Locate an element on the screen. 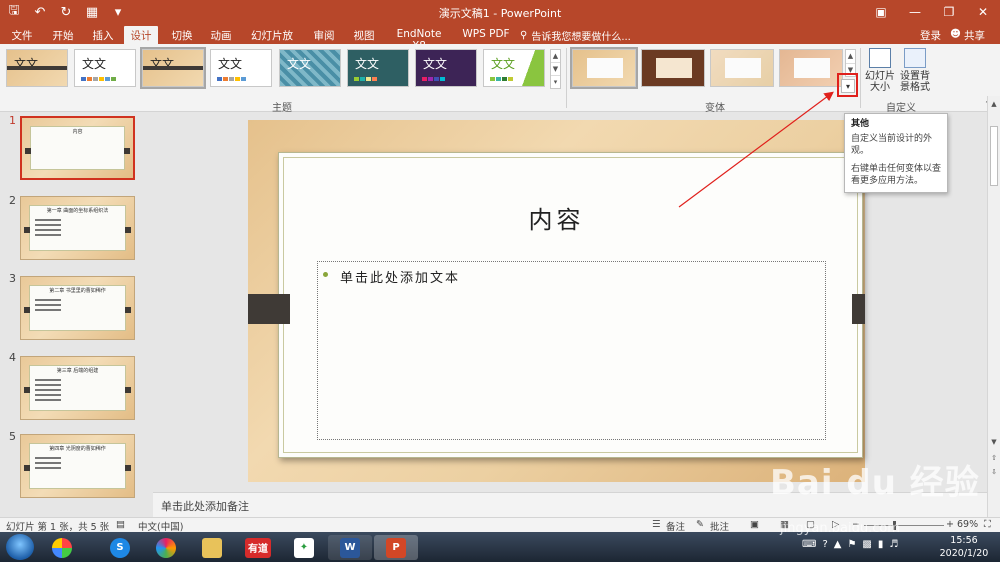 This screenshot has height=562, width=1000. powerpoint-icon: P is located at coordinates (396, 547).